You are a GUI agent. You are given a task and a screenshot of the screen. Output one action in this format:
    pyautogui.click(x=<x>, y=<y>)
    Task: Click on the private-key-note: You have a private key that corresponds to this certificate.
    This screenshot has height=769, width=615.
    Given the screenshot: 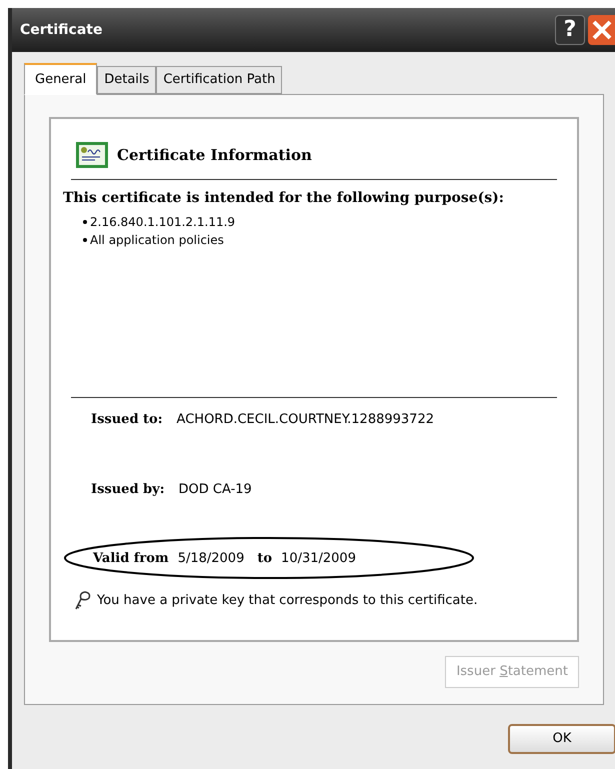 What is the action you would take?
    pyautogui.click(x=287, y=601)
    